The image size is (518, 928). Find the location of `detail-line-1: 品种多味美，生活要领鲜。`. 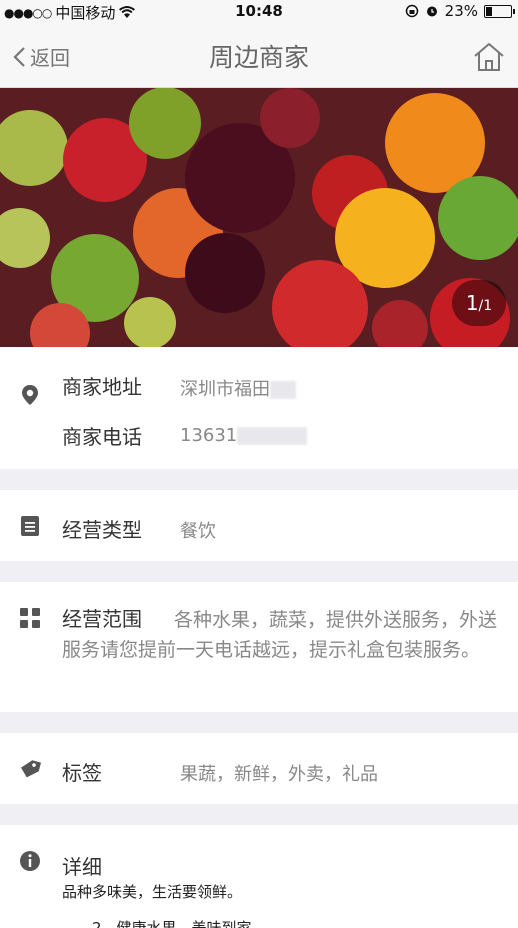

detail-line-1: 品种多味美，生活要领鲜。 is located at coordinates (152, 892).